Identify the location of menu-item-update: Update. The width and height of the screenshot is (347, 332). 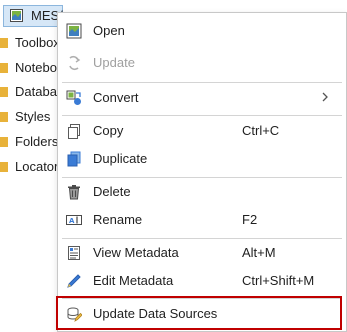
(202, 63).